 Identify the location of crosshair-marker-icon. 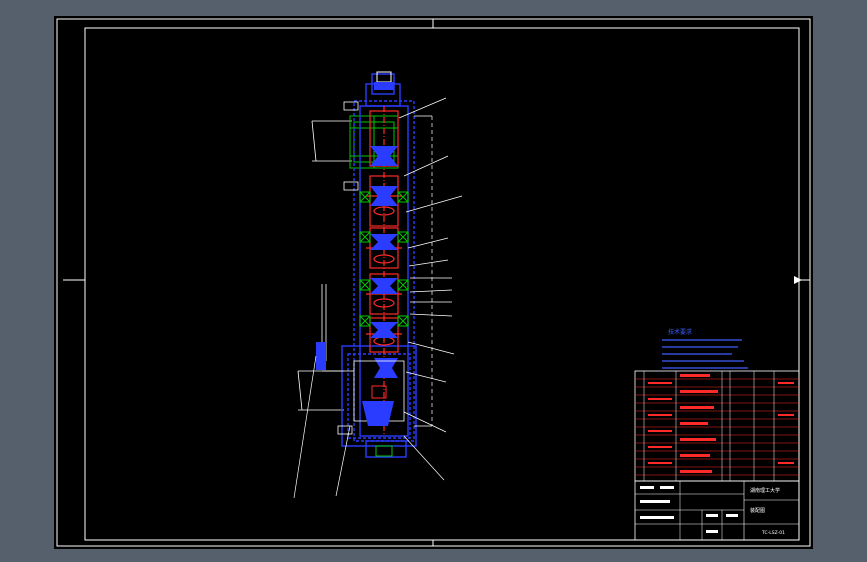
(798, 280).